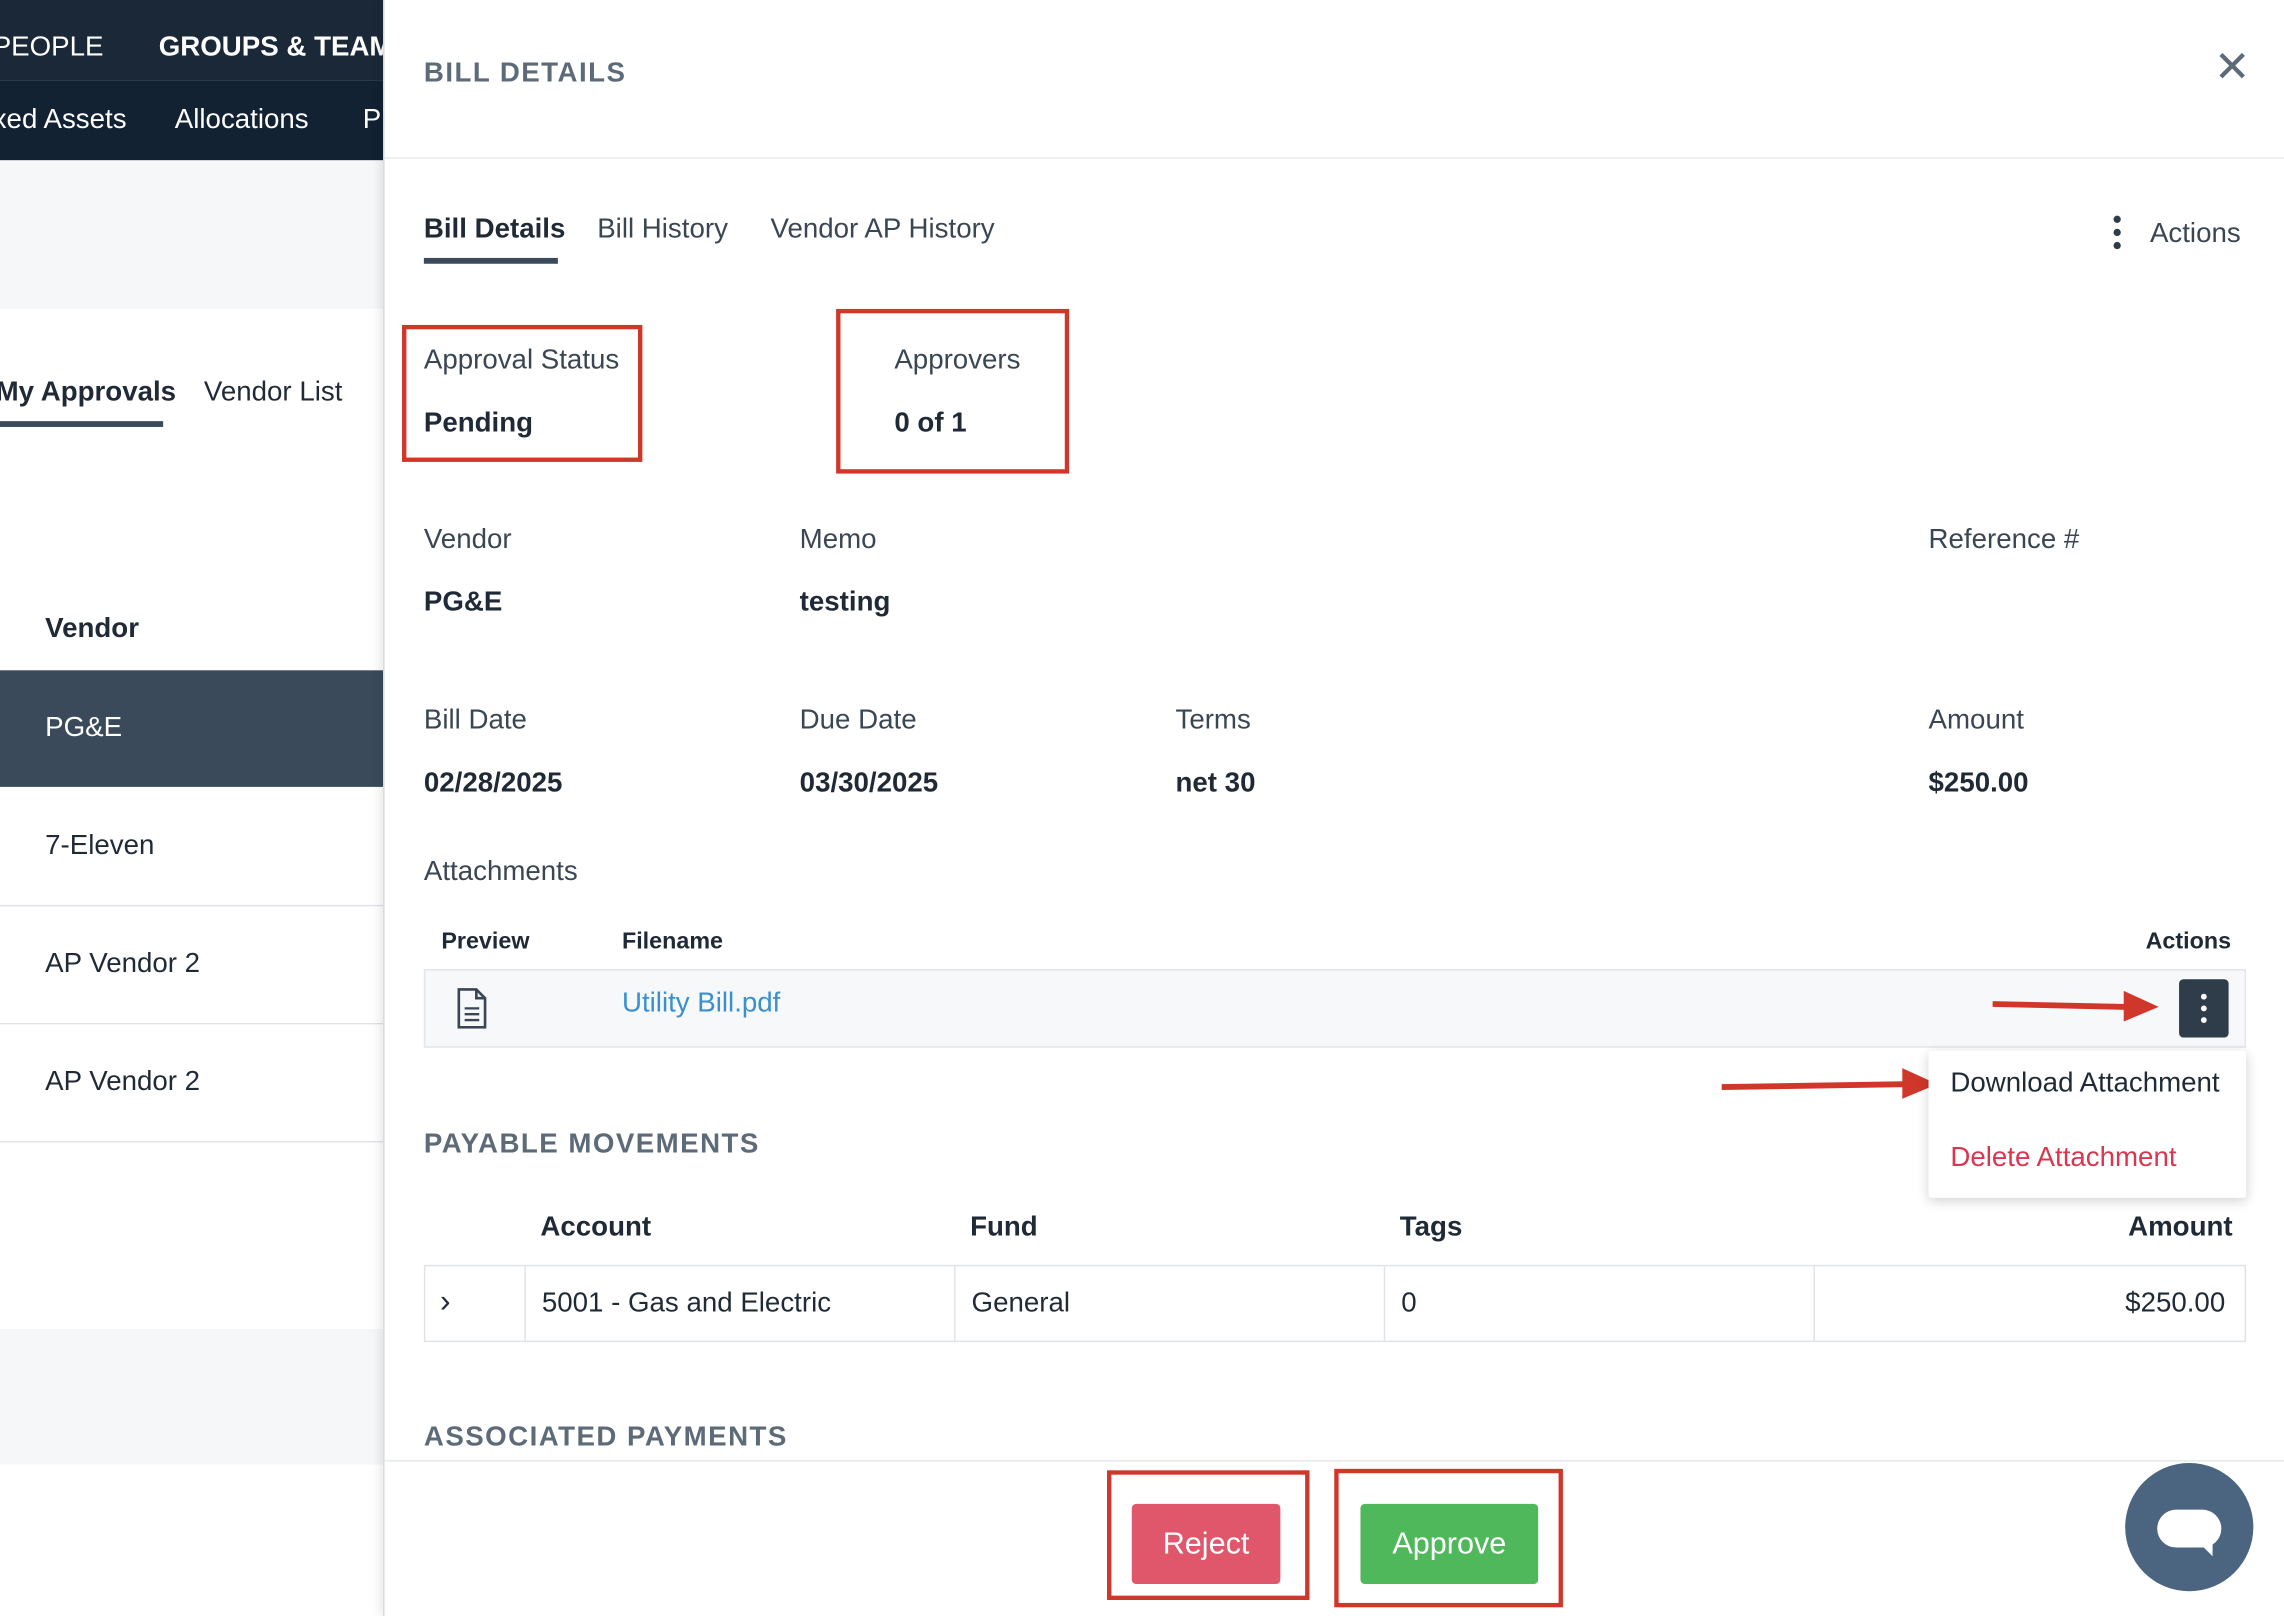 The height and width of the screenshot is (1616, 2284). Describe the element at coordinates (192, 847) in the screenshot. I see `list-item-vendor: 7-Eleven` at that location.